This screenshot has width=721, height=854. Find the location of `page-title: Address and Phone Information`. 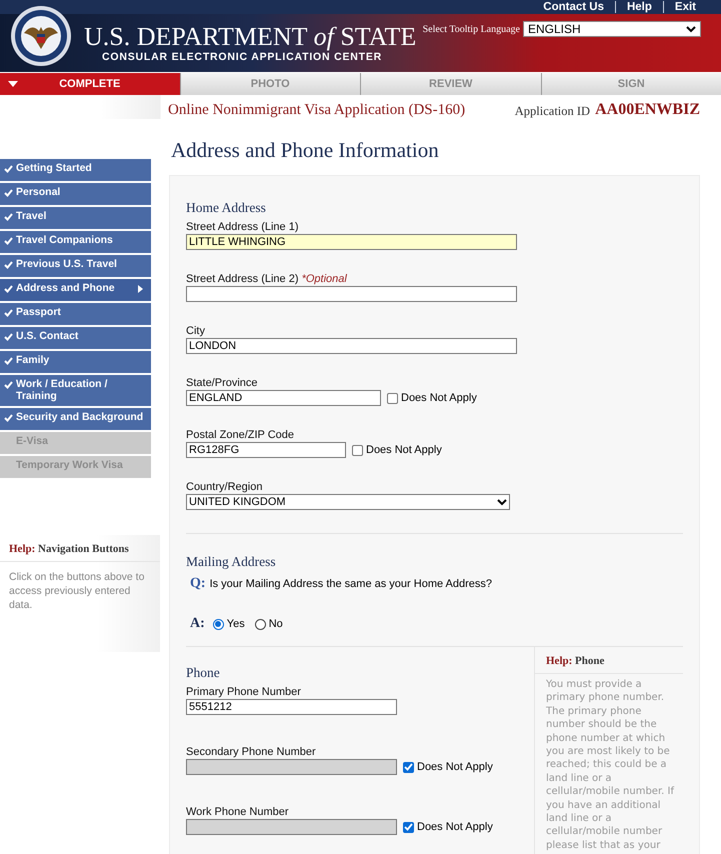

page-title: Address and Phone Information is located at coordinates (305, 150).